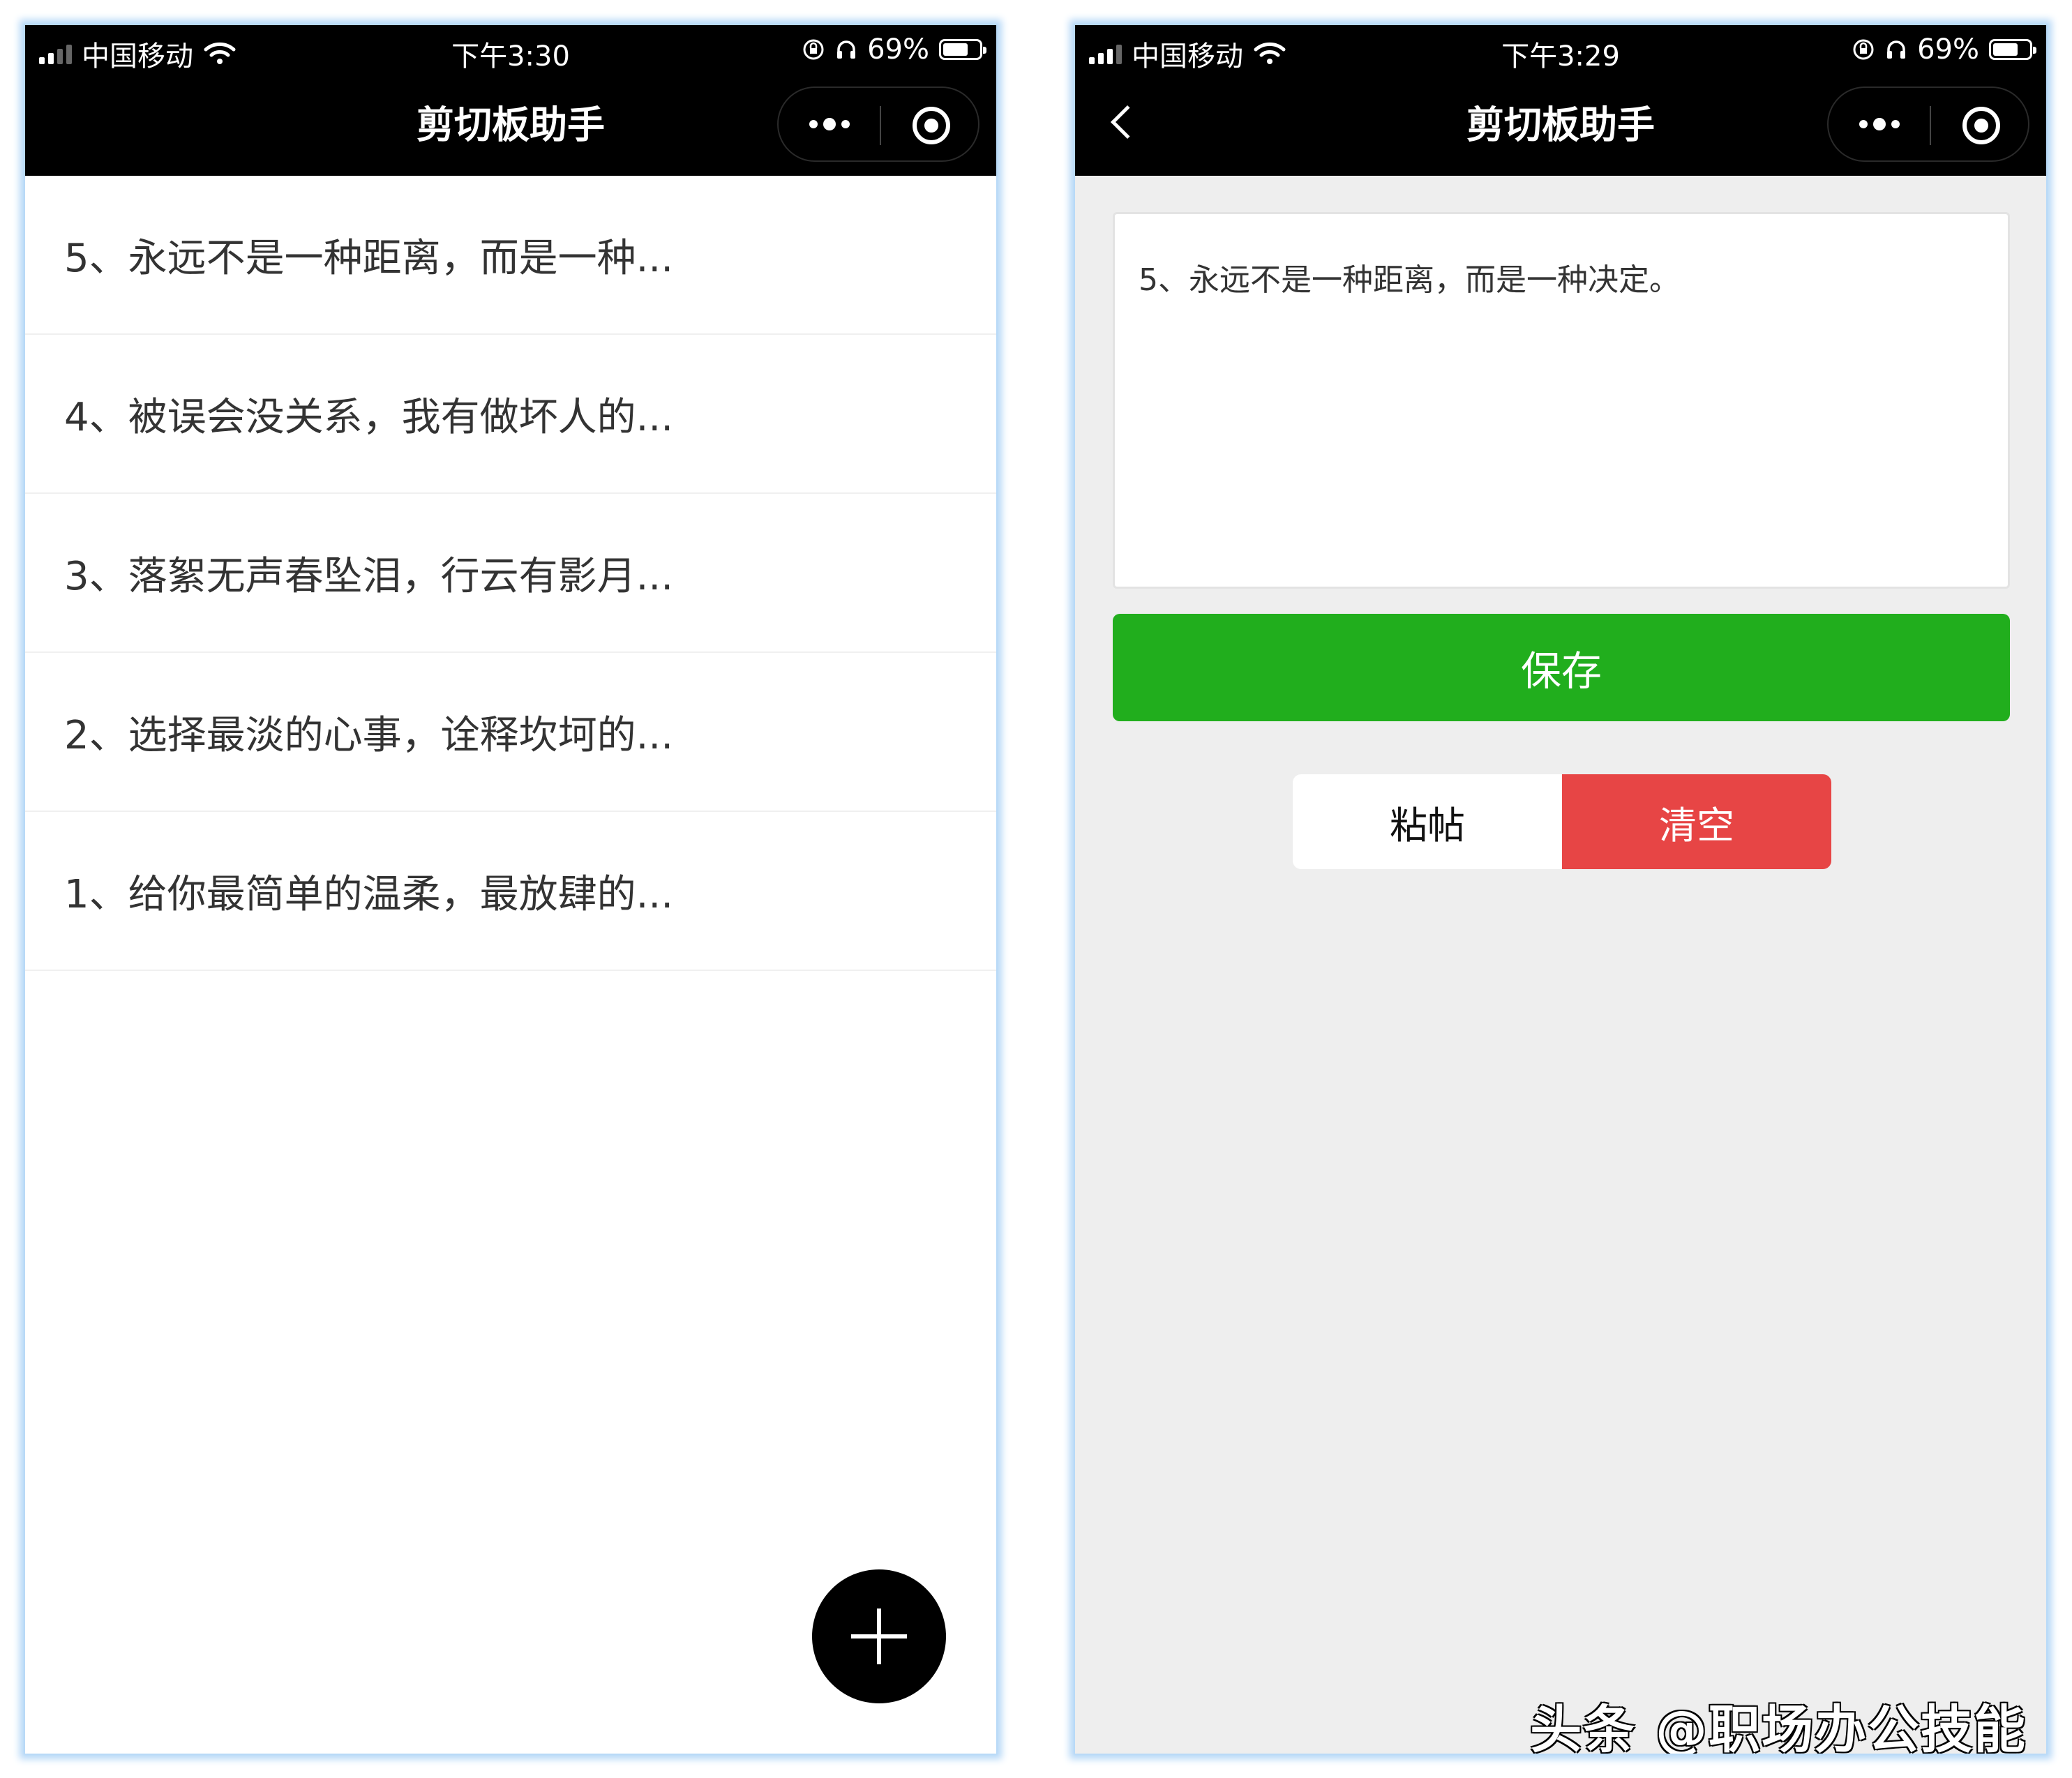 The width and height of the screenshot is (2072, 1778). I want to click on clear-button: 清空, so click(1696, 821).